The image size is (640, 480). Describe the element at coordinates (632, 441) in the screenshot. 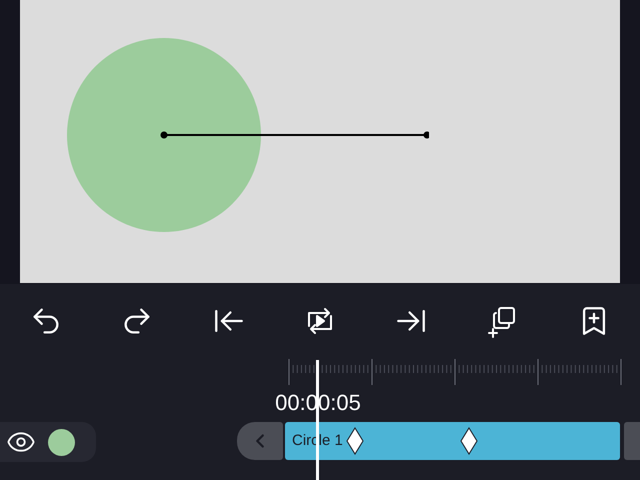

I see `next-clip-edge` at that location.